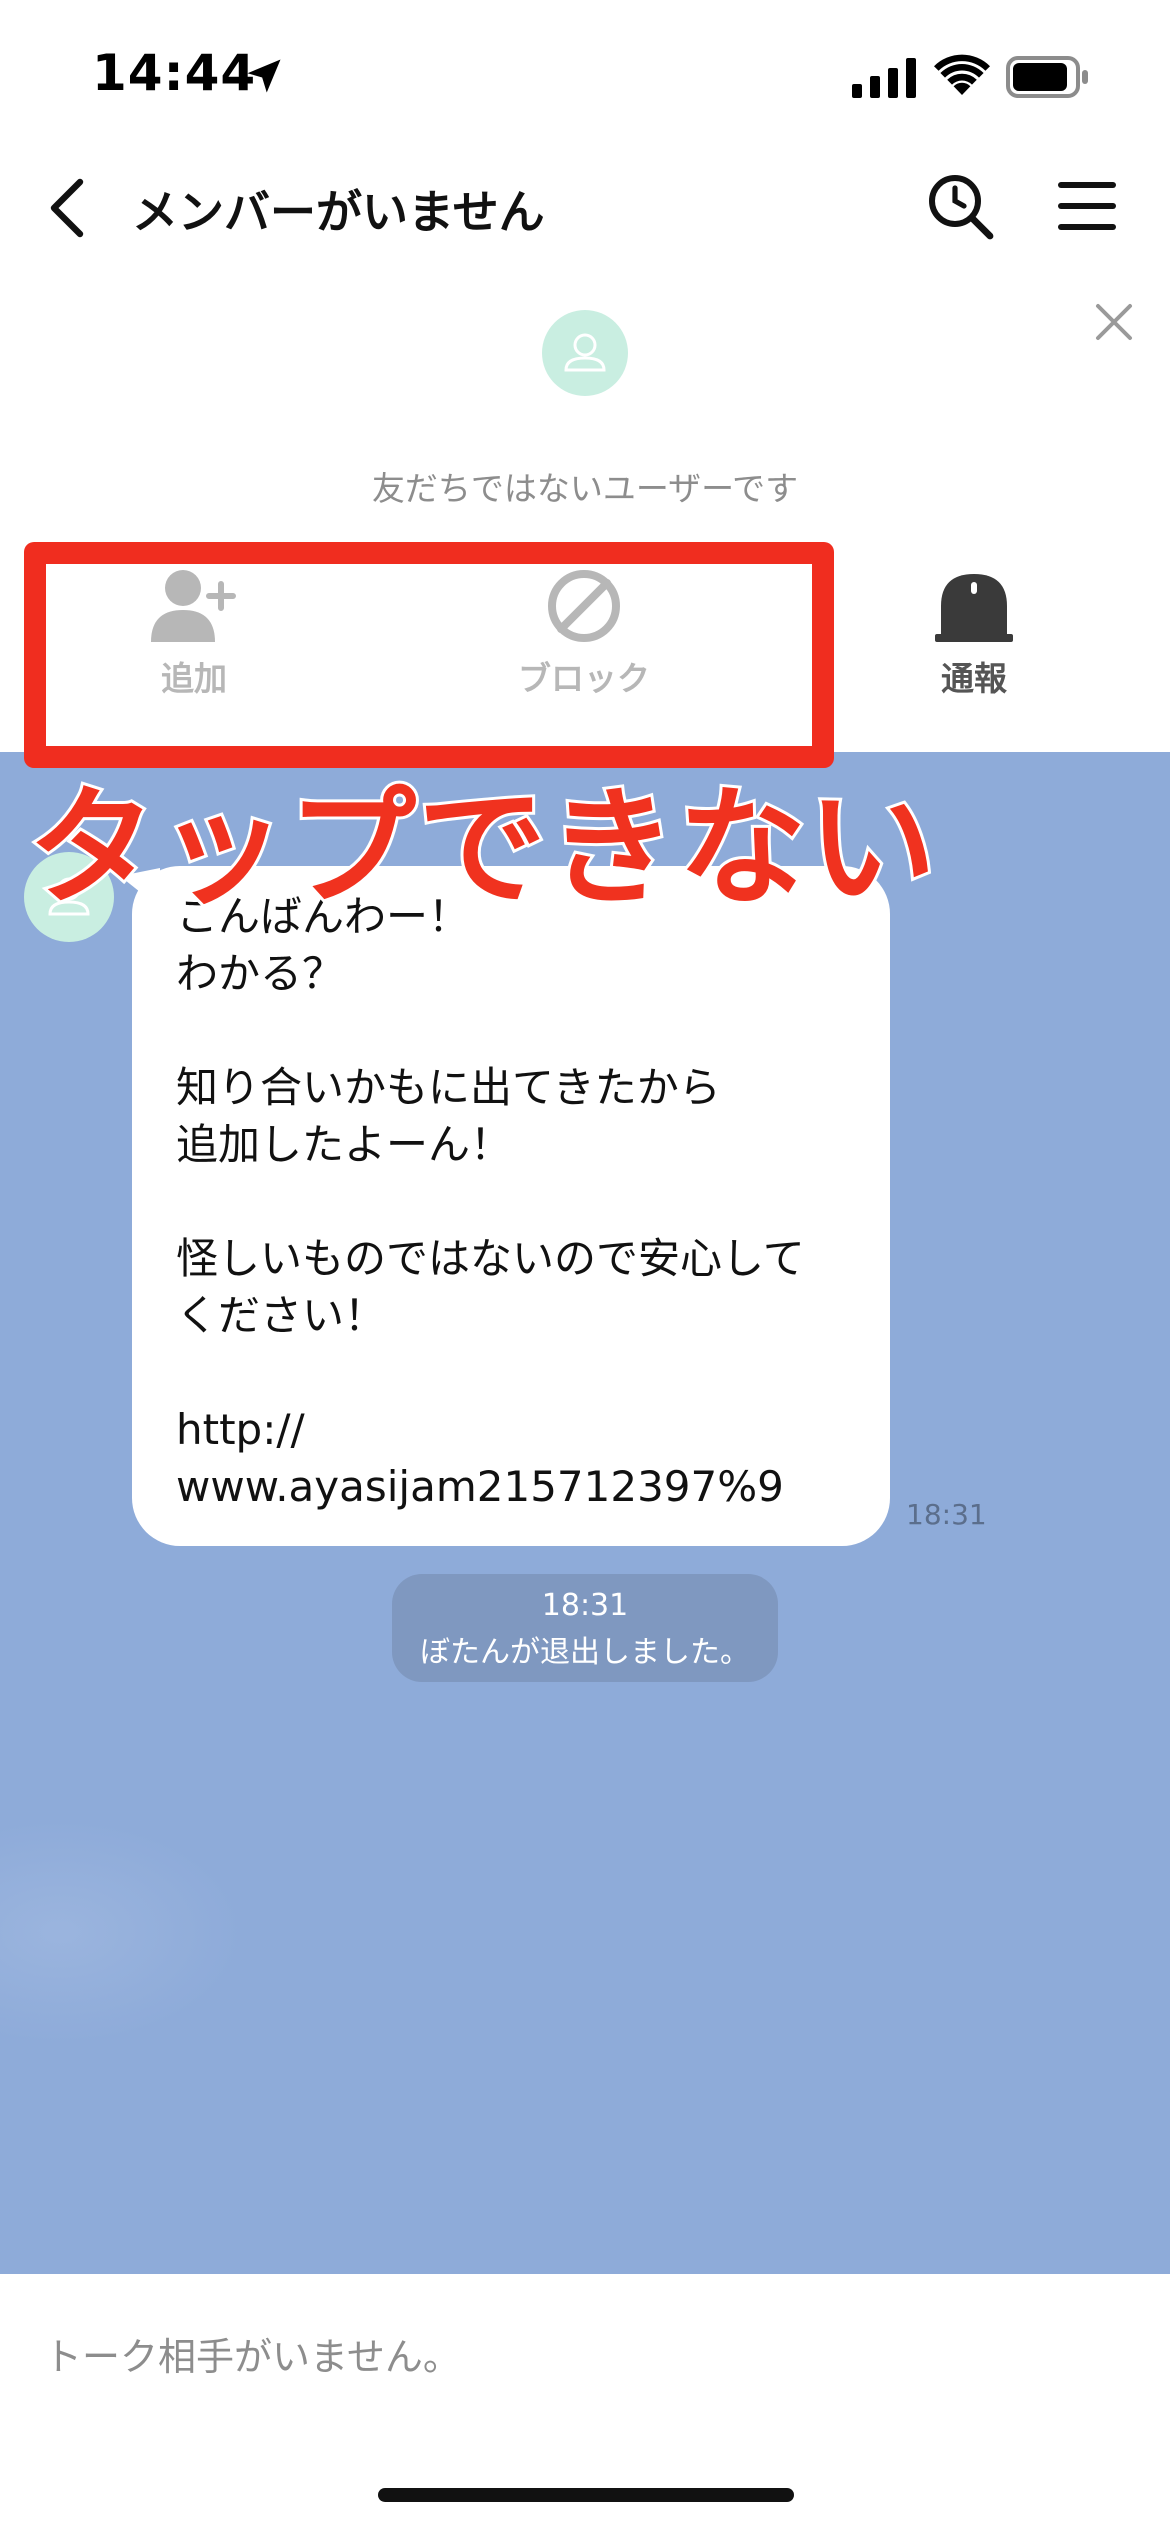 The height and width of the screenshot is (2532, 1170). What do you see at coordinates (974, 608) in the screenshot?
I see `report-icon` at bounding box center [974, 608].